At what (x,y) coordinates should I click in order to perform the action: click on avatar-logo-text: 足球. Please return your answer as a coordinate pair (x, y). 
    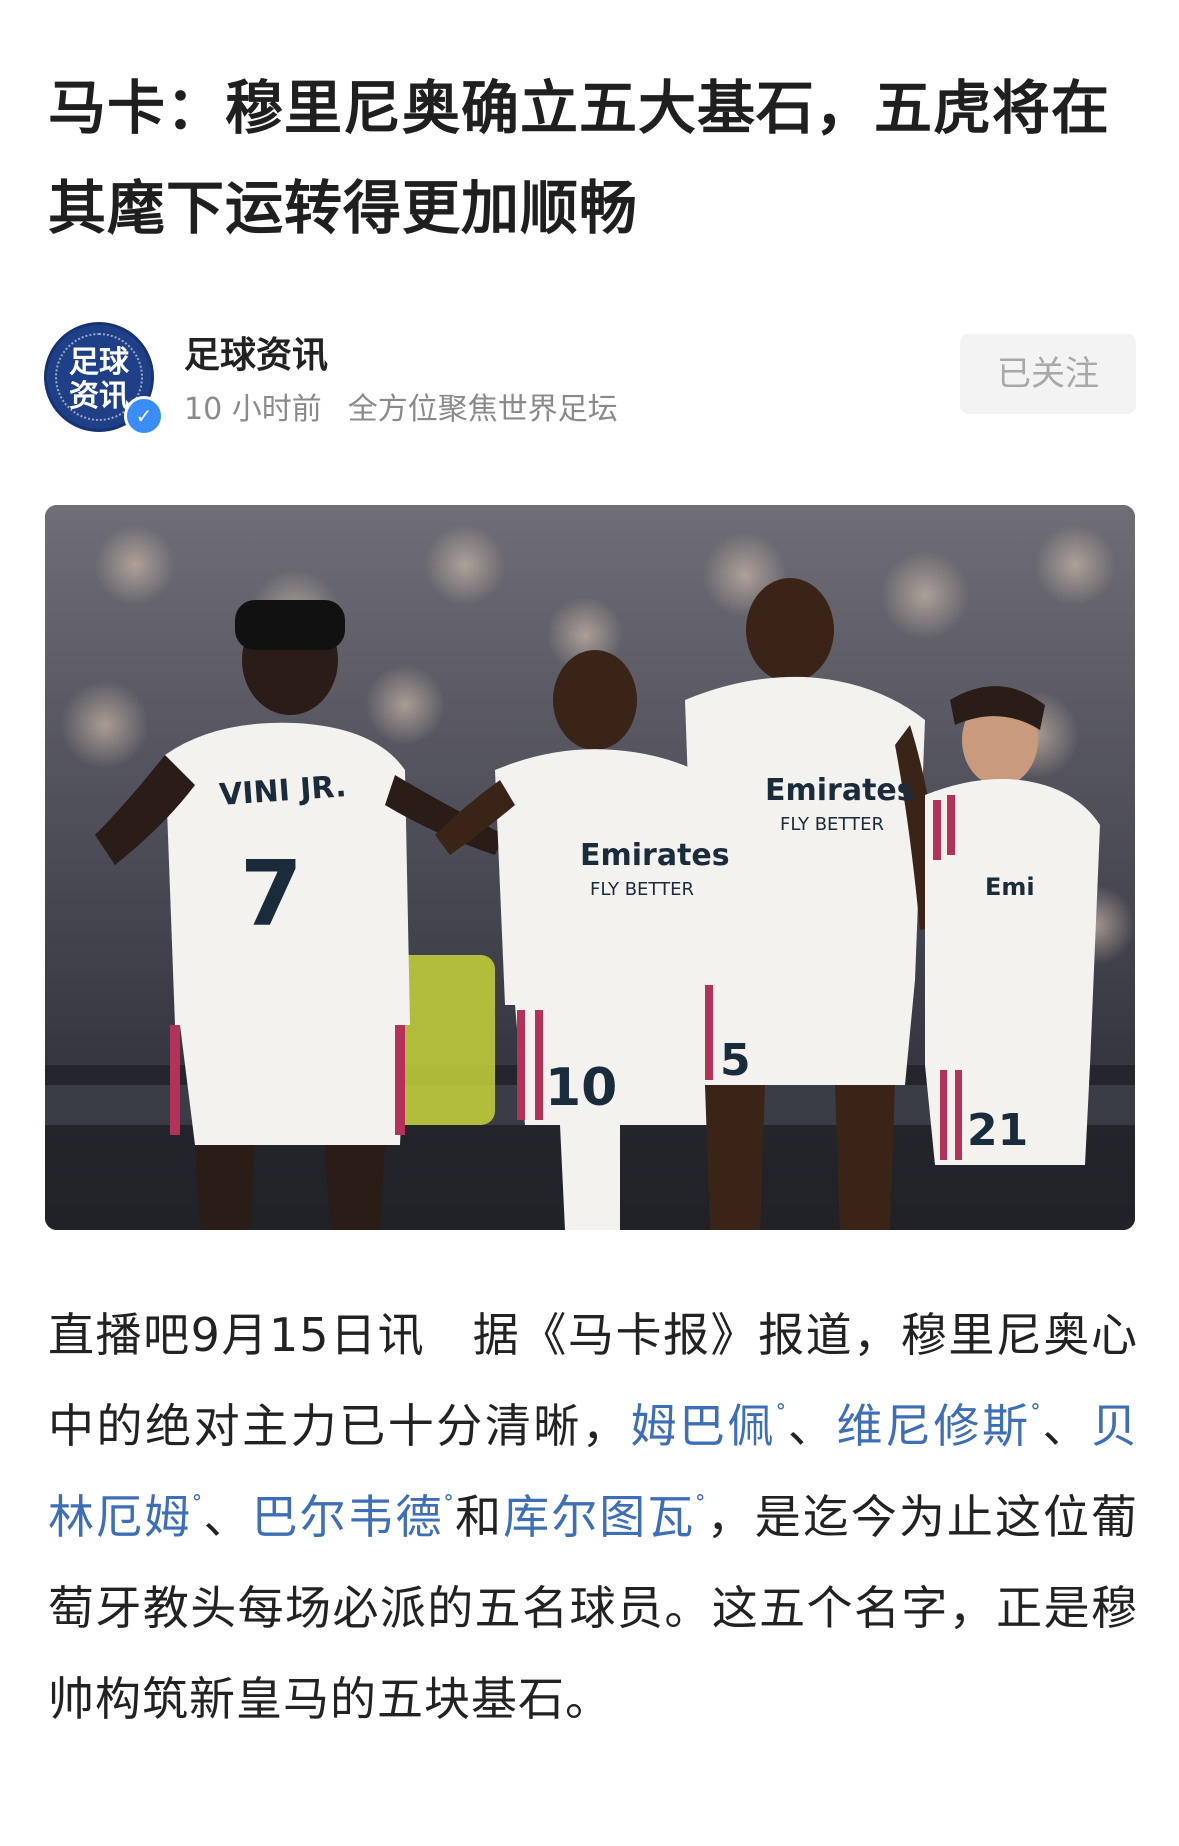
    Looking at the image, I should click on (99, 362).